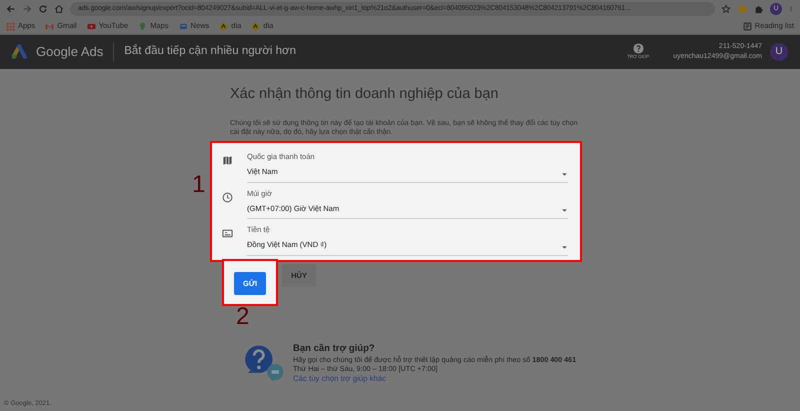  Describe the element at coordinates (747, 26) in the screenshot. I see `reading-list-icon` at that location.